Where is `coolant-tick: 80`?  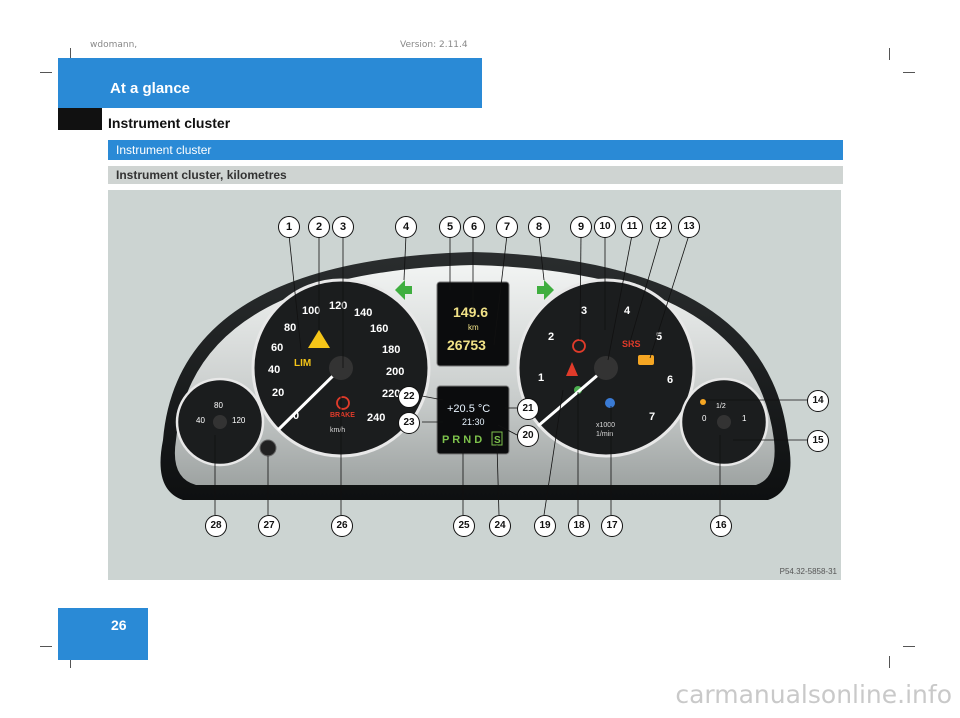
coolant-tick: 80 is located at coordinates (218, 405).